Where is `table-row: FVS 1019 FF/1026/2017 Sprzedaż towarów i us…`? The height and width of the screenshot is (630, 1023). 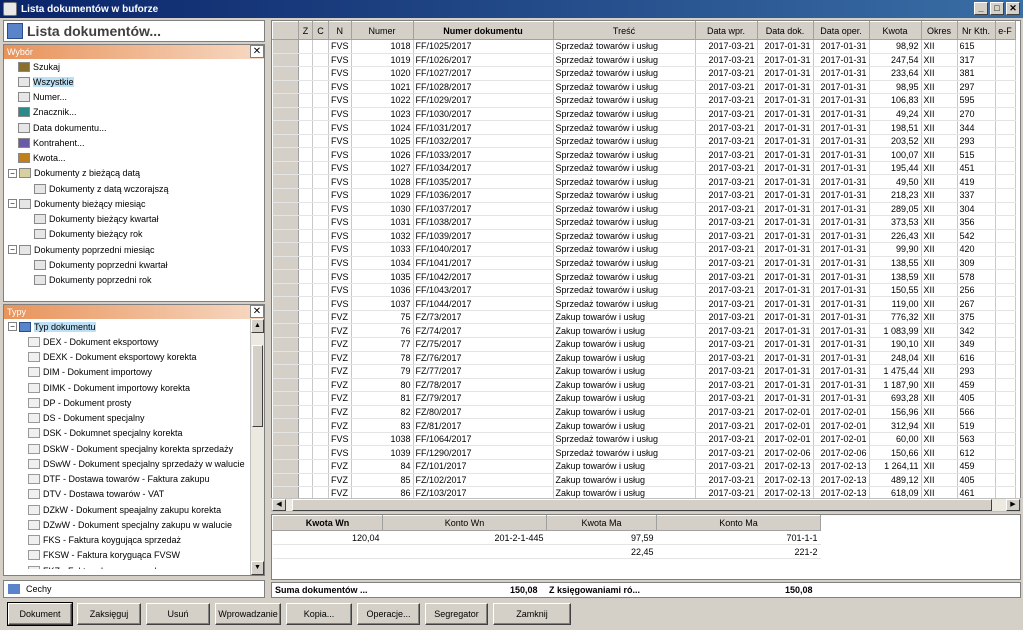
table-row: FVS 1019 FF/1026/2017 Sprzedaż towarów i us… is located at coordinates (644, 60).